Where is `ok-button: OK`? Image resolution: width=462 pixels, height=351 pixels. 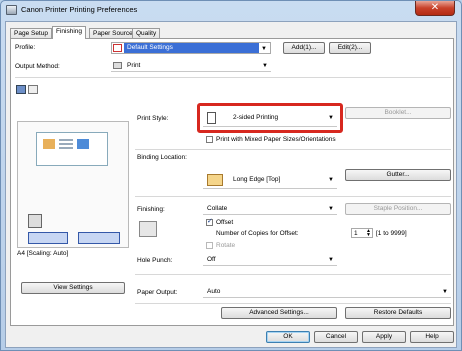 ok-button: OK is located at coordinates (288, 337).